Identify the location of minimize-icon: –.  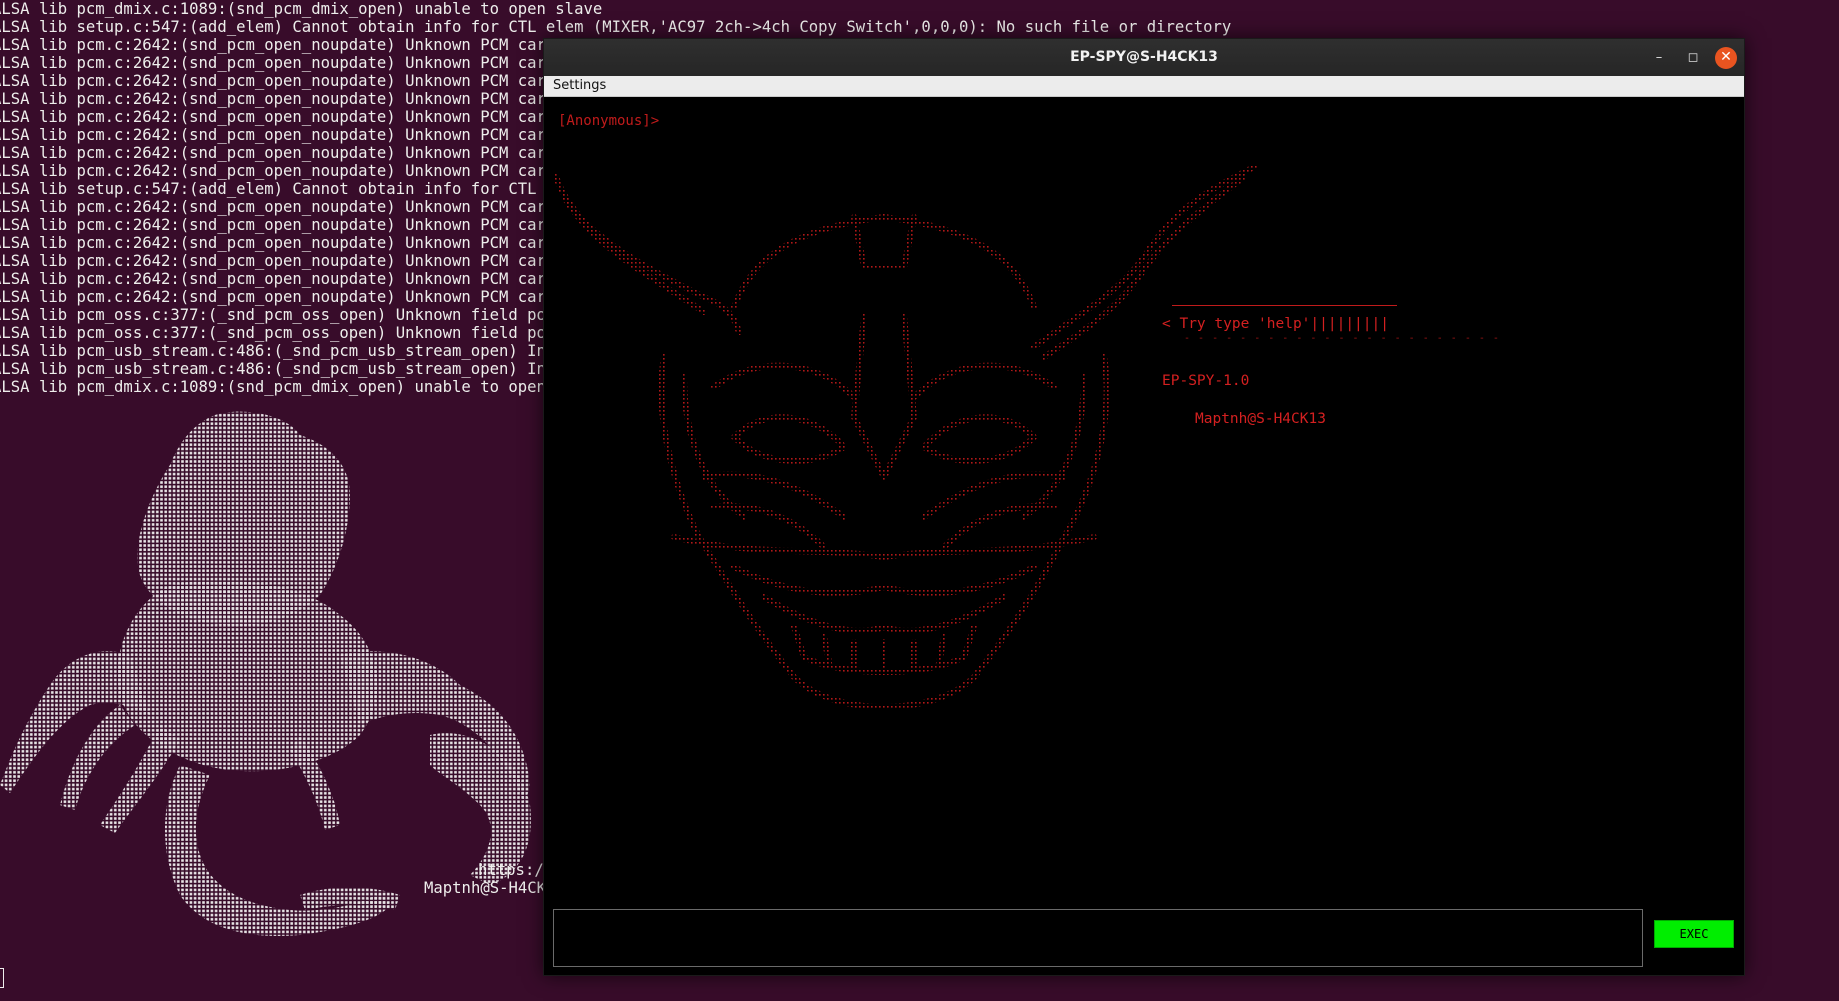
(1659, 57).